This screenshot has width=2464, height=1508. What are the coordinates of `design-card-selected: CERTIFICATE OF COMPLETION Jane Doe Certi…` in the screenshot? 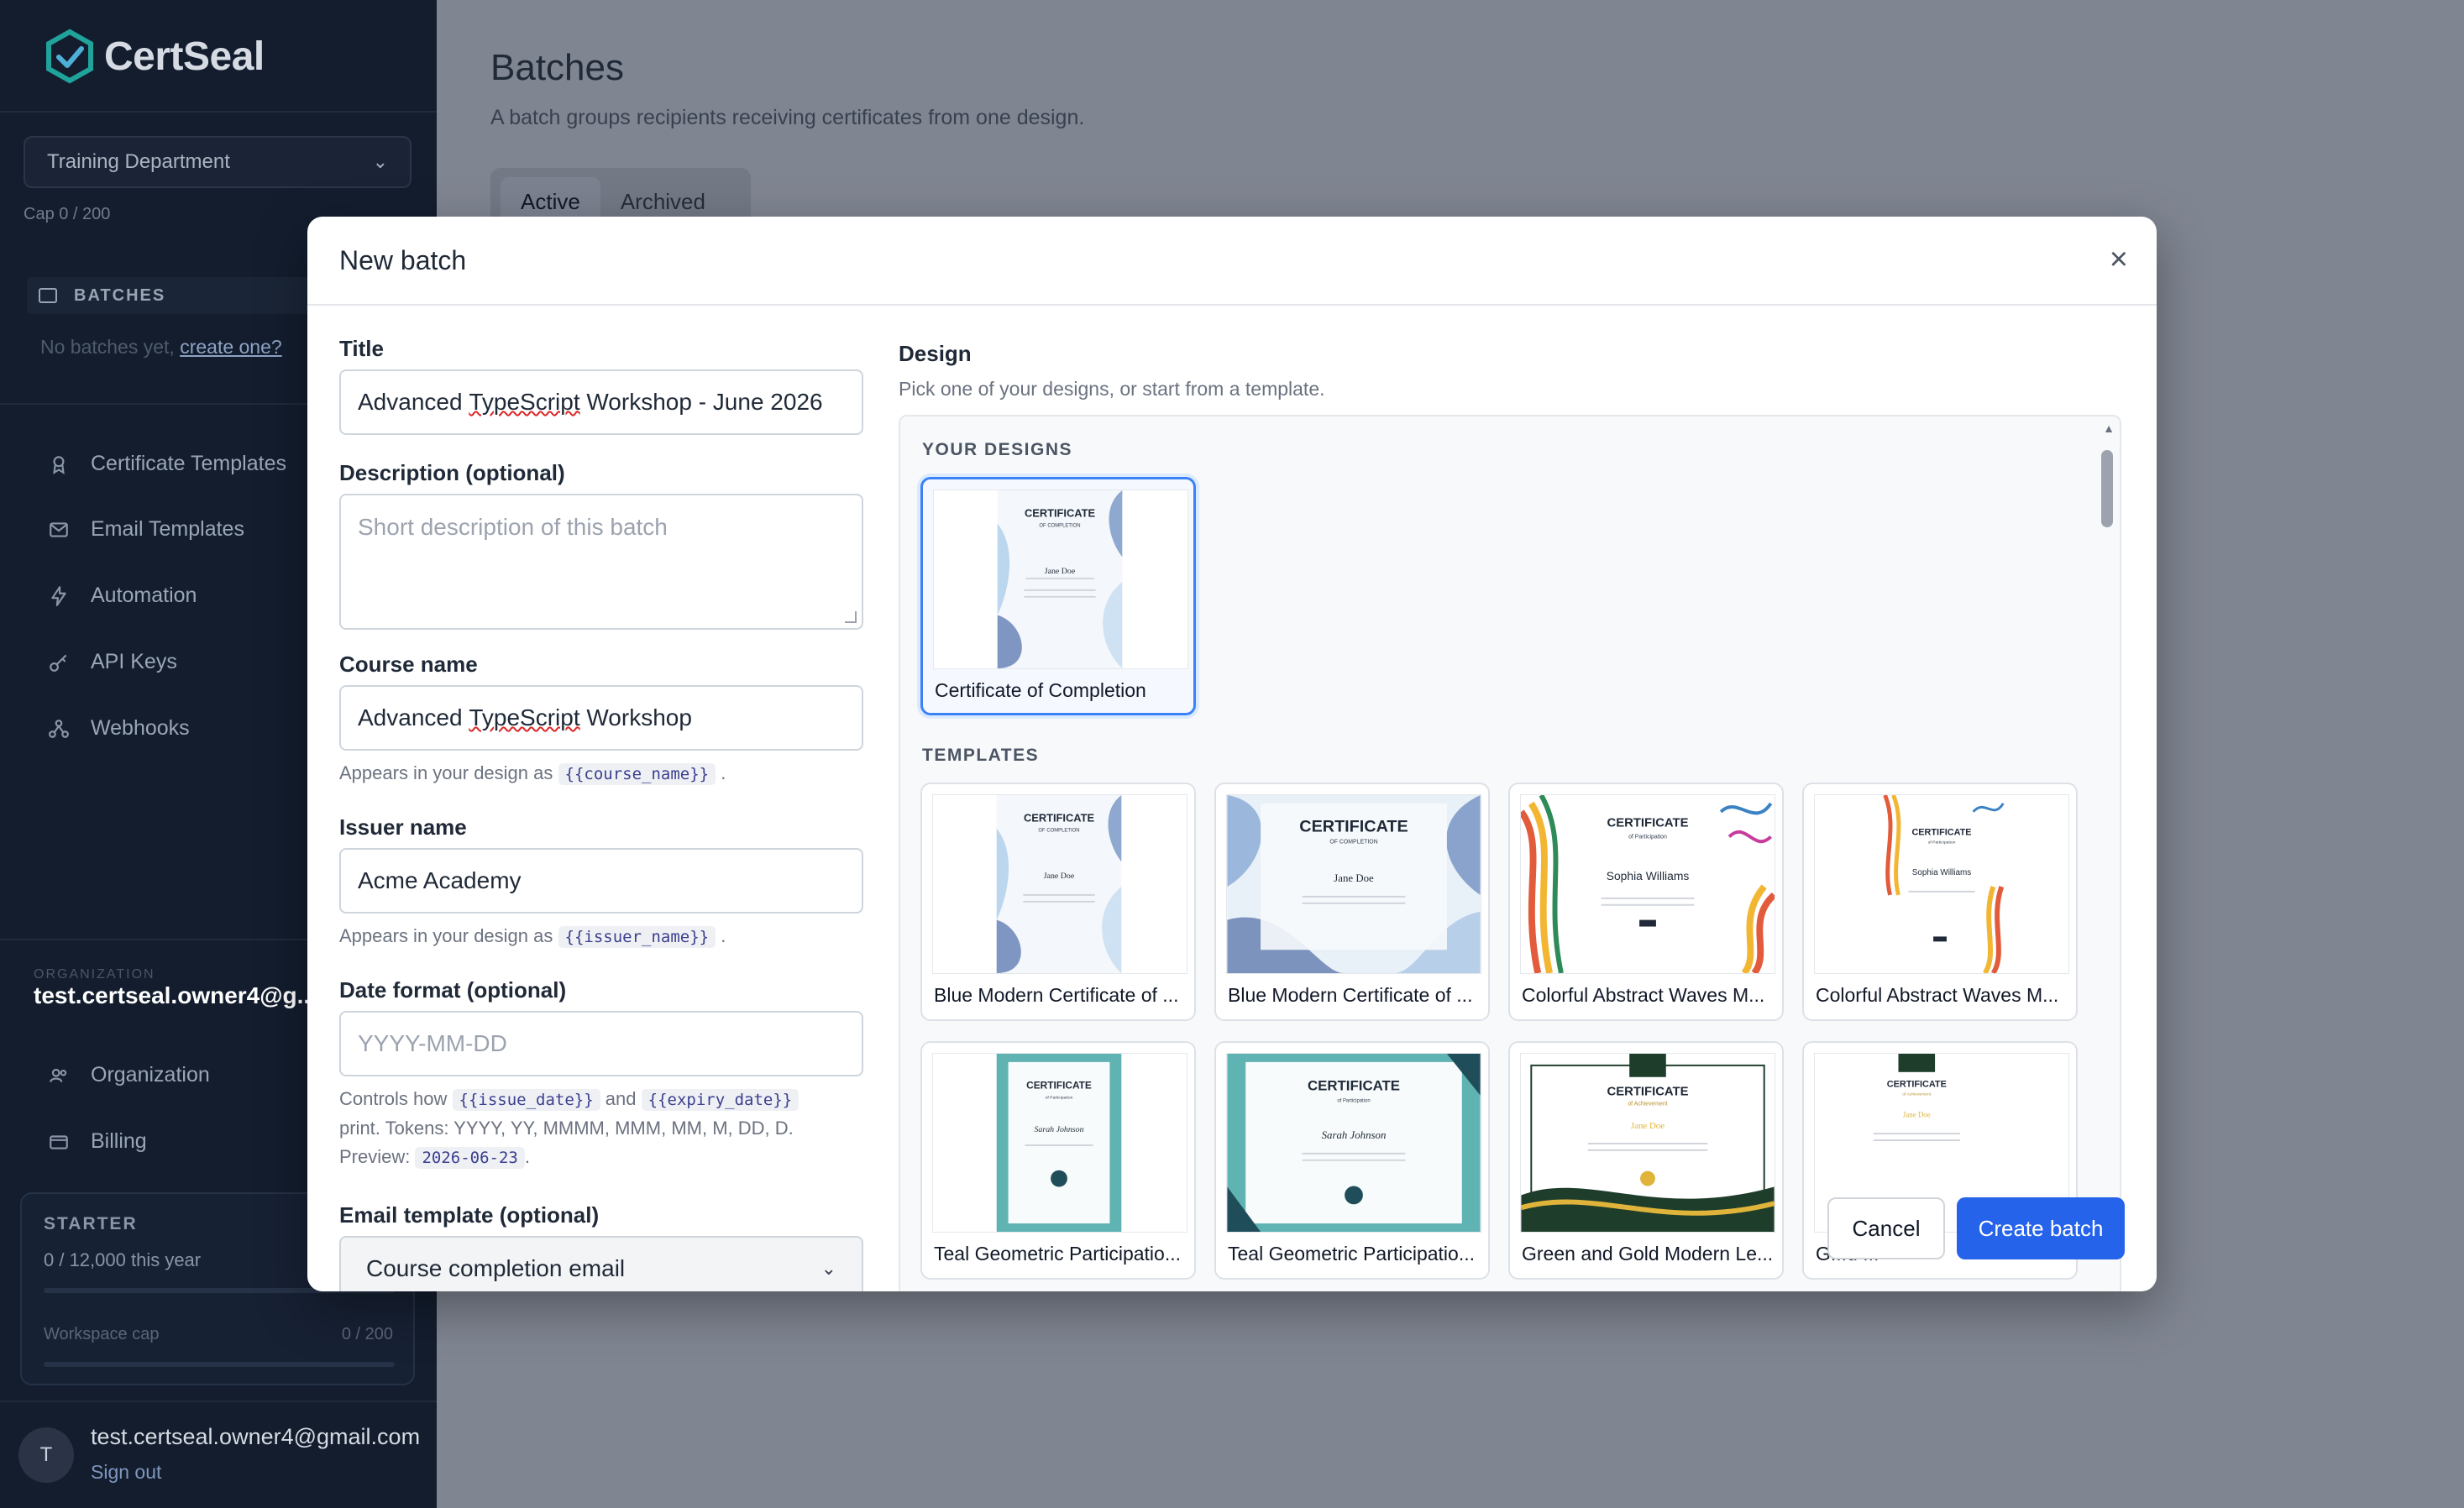 It's located at (1058, 596).